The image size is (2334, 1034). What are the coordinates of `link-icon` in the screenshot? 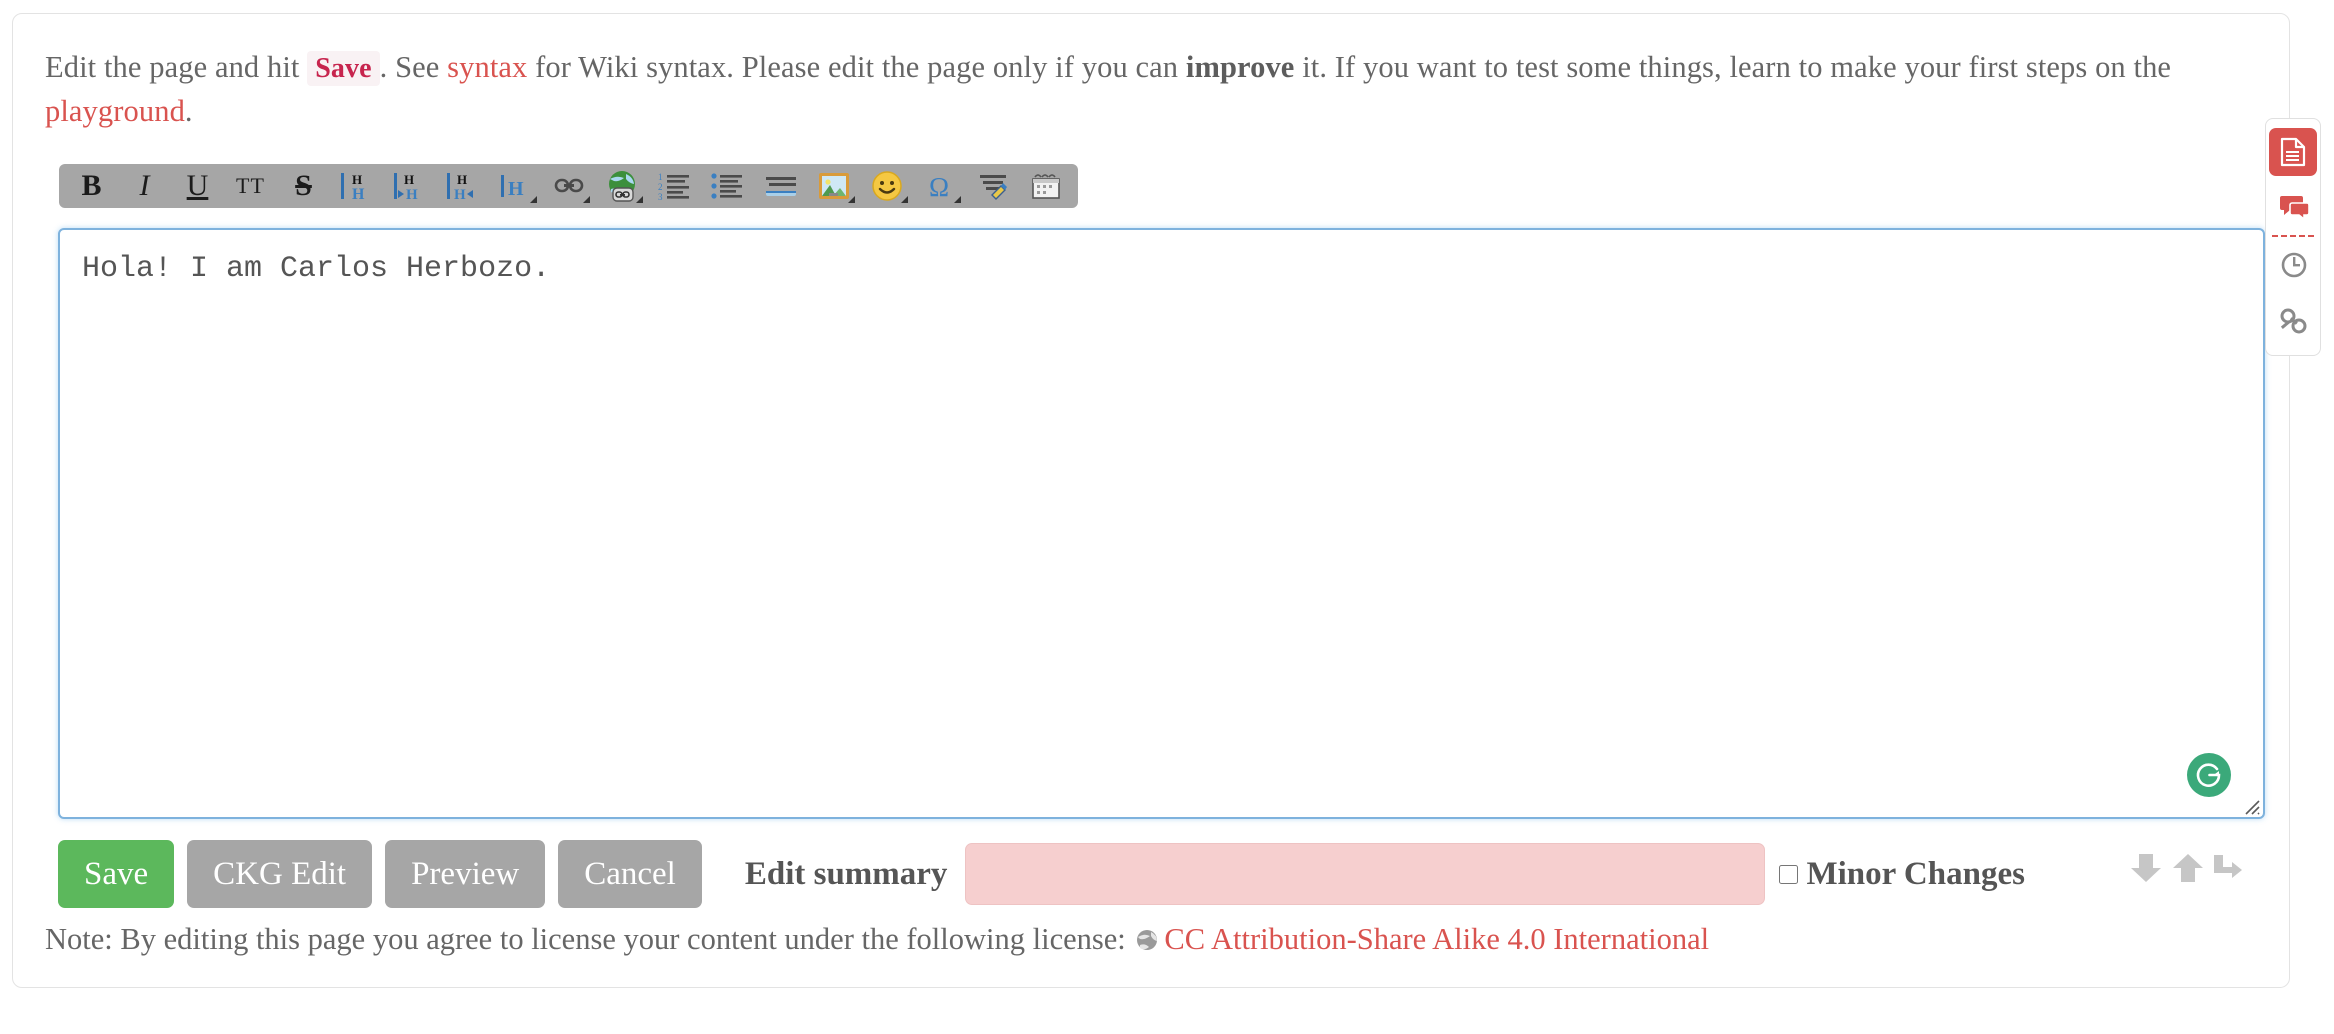 It's located at (569, 186).